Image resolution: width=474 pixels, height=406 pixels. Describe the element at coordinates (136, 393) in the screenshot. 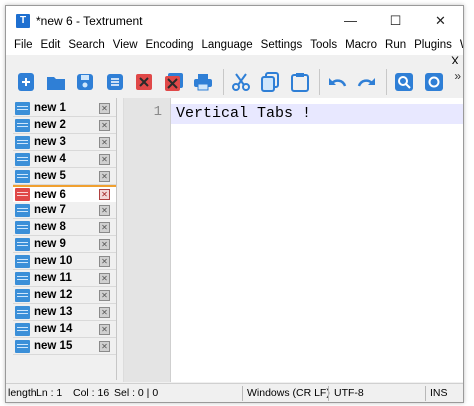

I see `status-selection: Sel : 0 | 0` at that location.